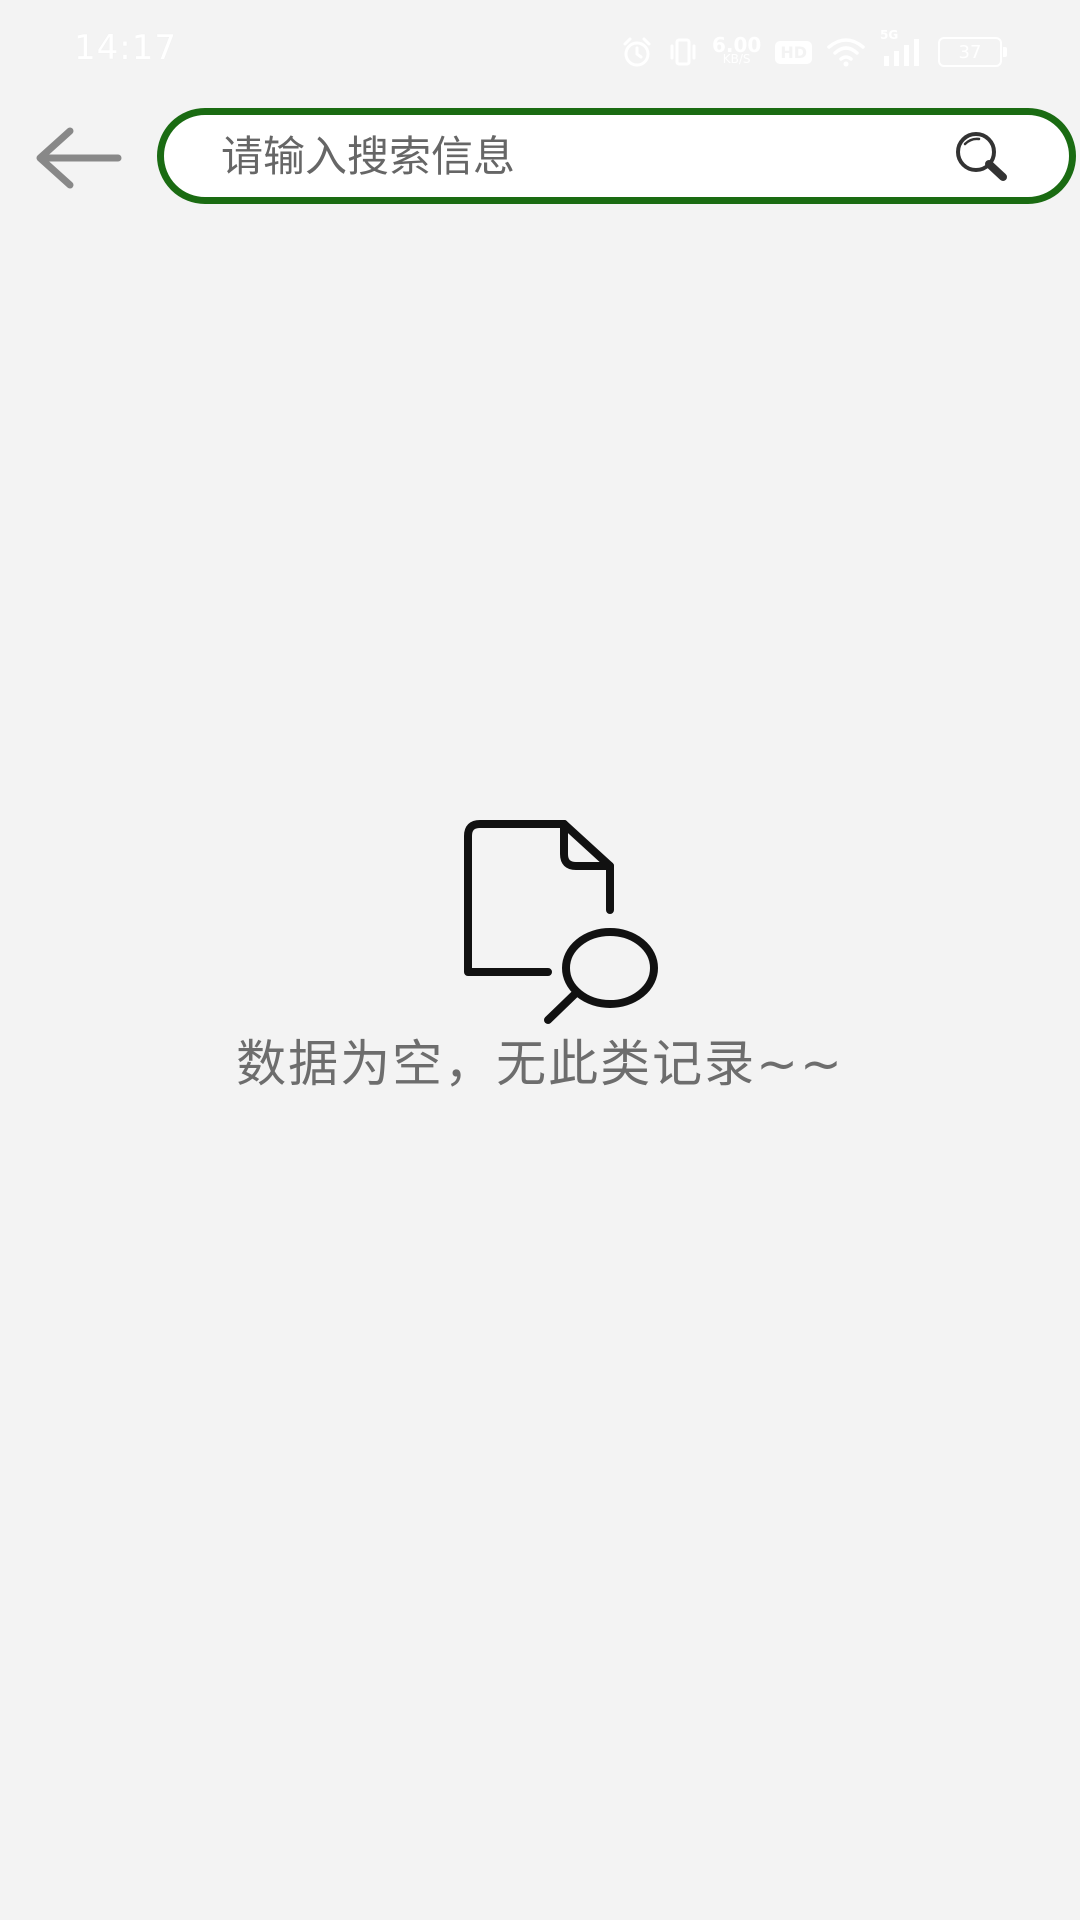 This screenshot has width=1080, height=1920. Describe the element at coordinates (578, 156) in the screenshot. I see `search-input` at that location.